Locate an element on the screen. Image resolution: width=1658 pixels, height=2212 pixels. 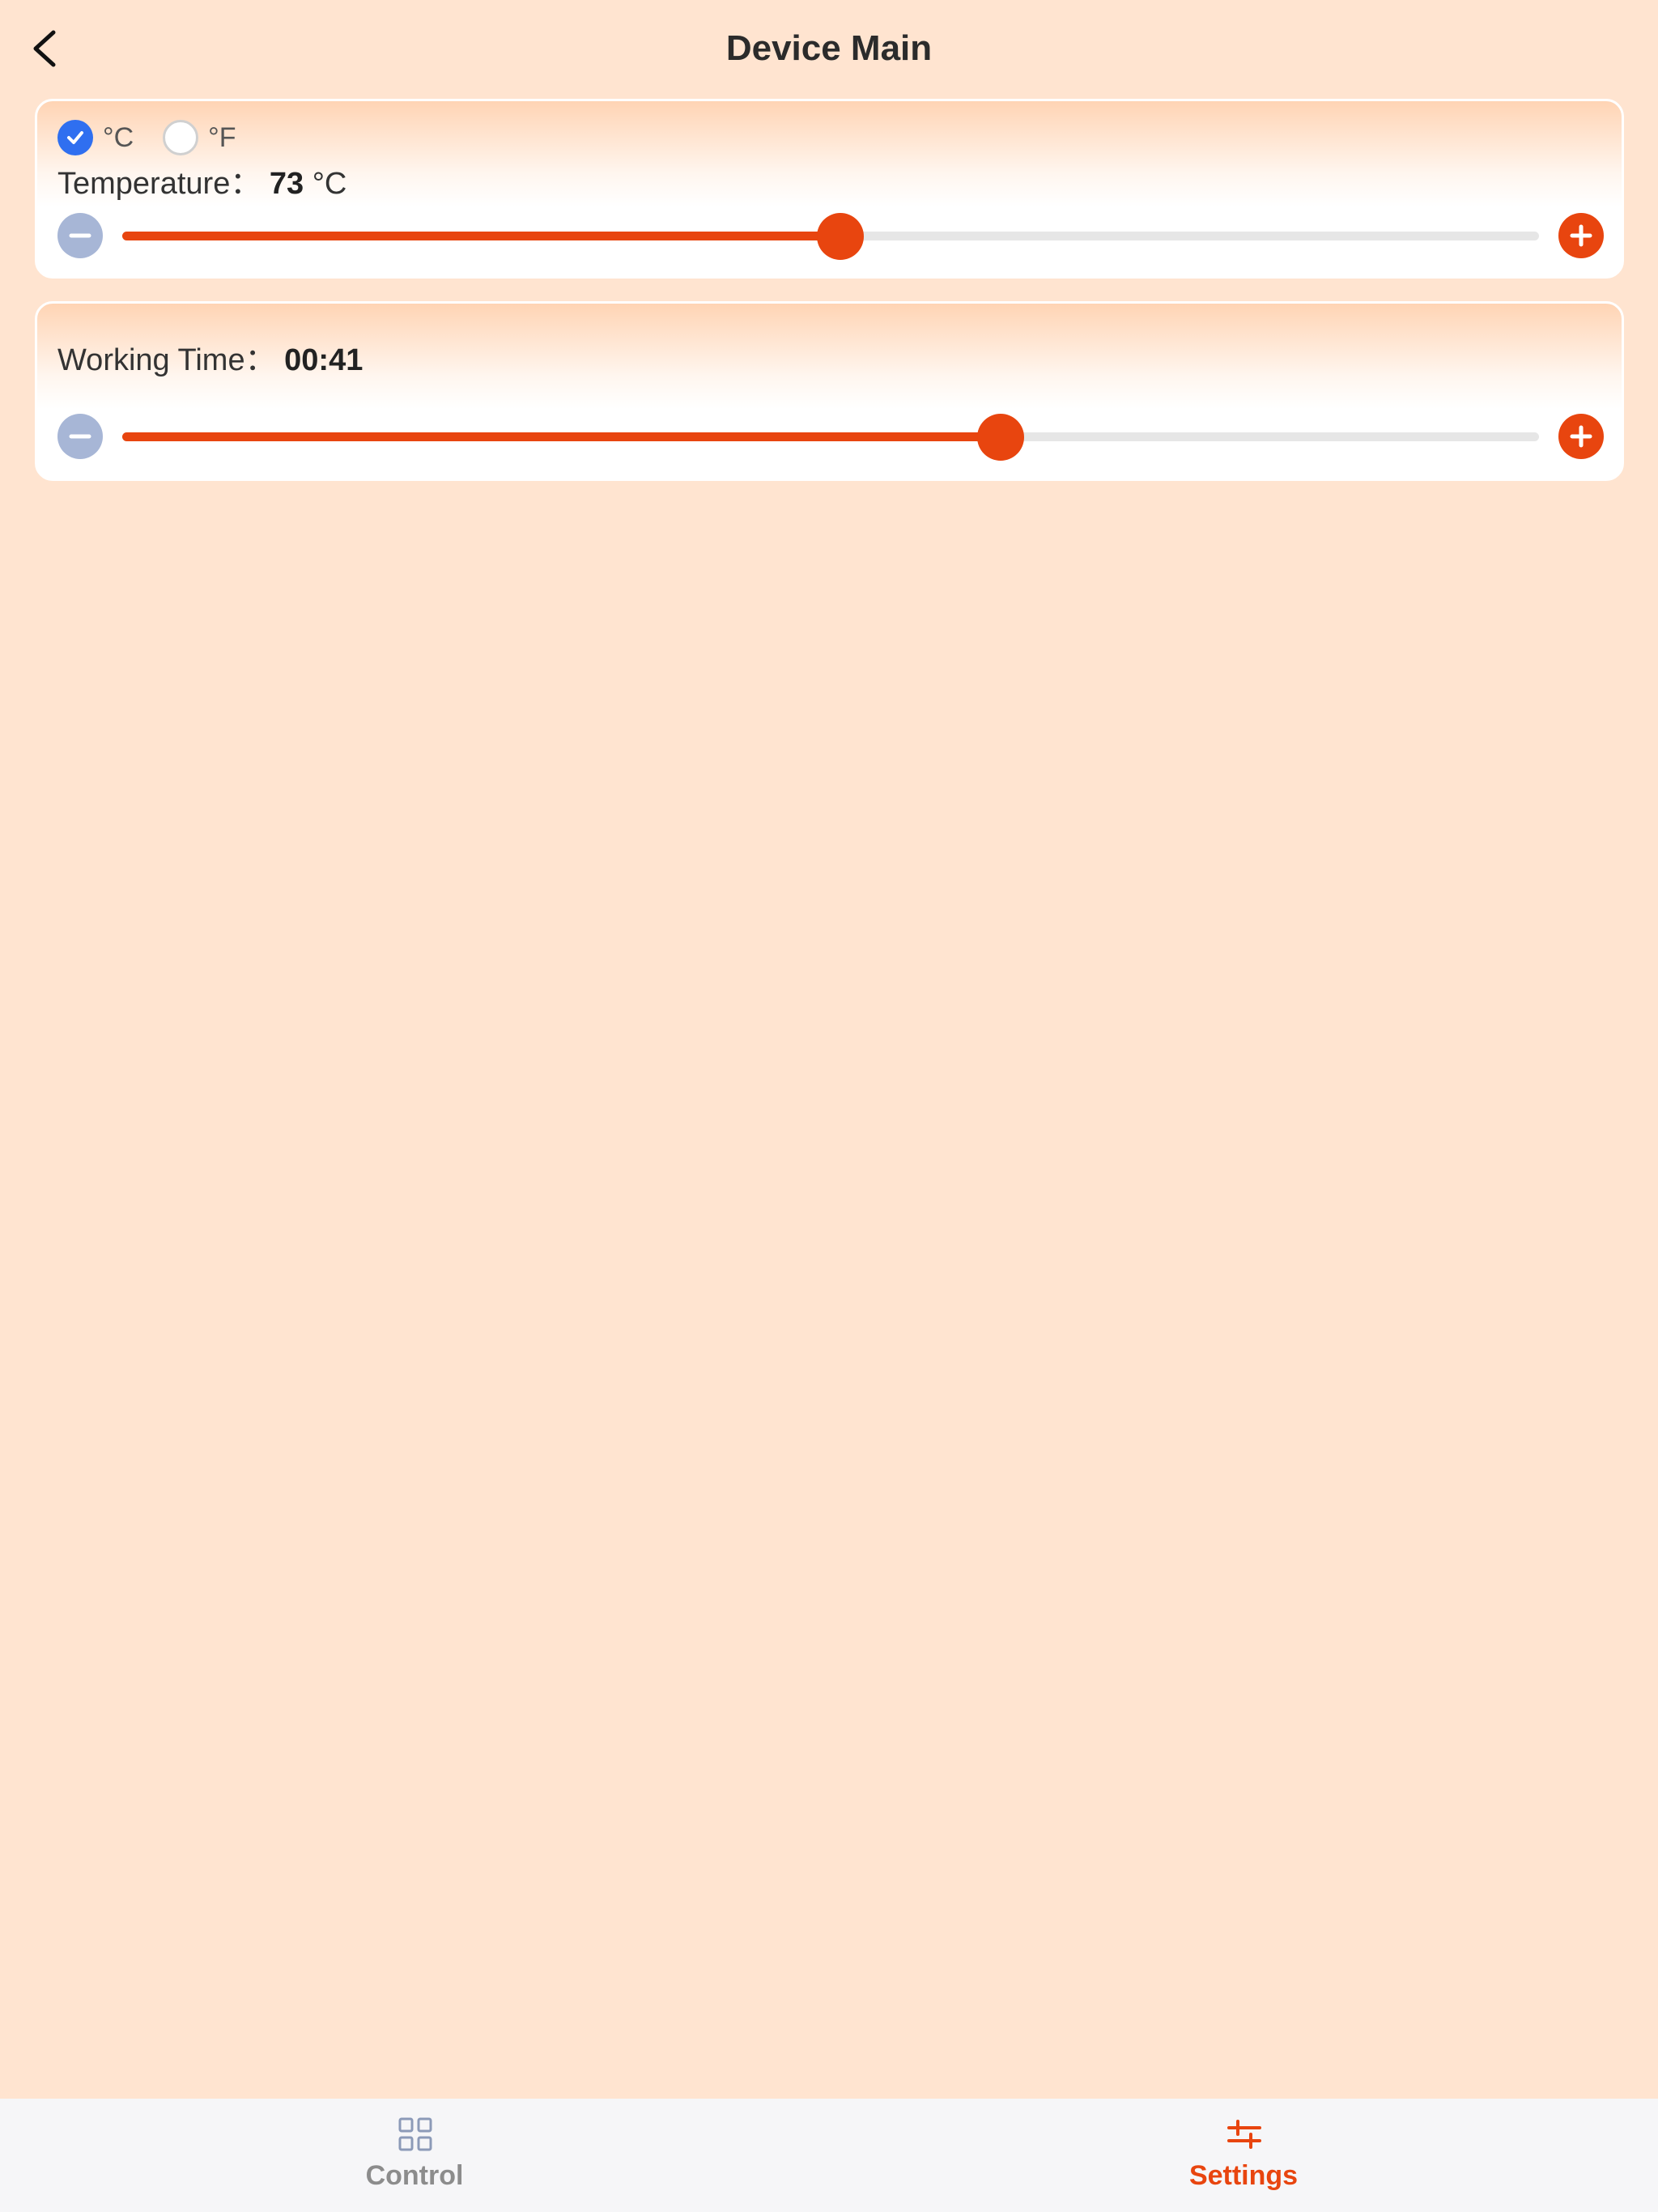
temperature-readout: Temperature： 73 °C is located at coordinates (201, 180).